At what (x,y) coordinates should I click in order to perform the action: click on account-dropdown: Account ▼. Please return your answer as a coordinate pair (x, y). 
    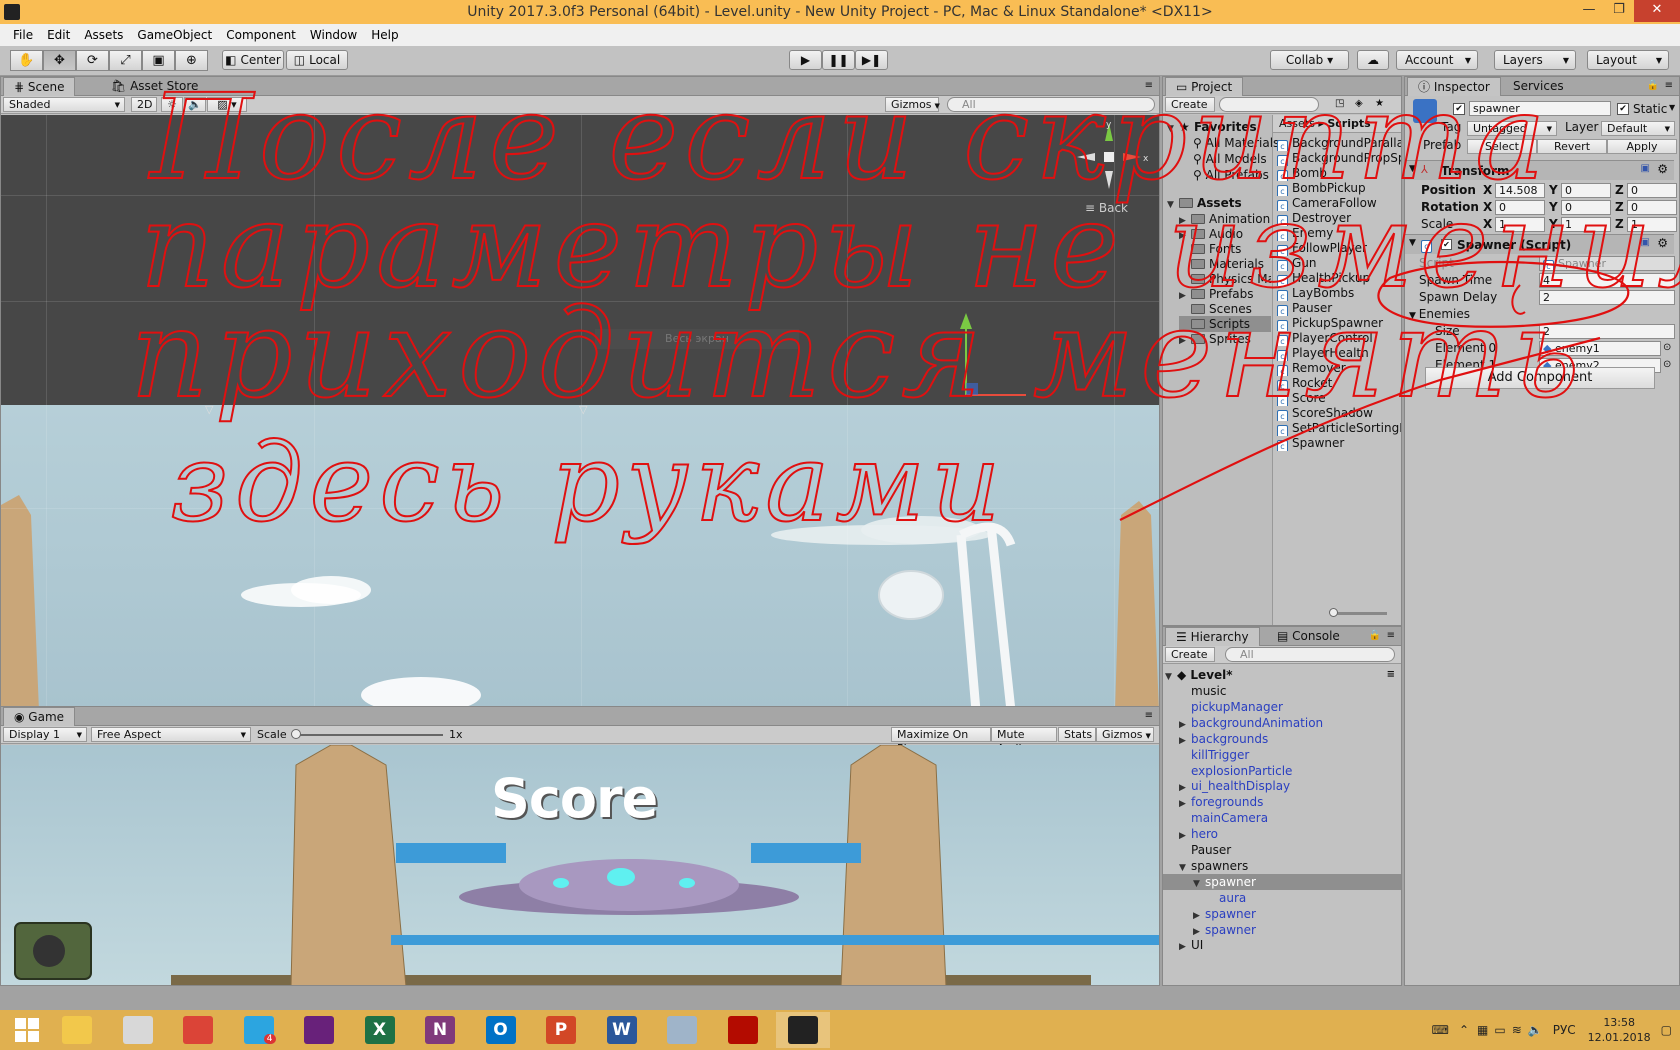
    Looking at the image, I should click on (1437, 60).